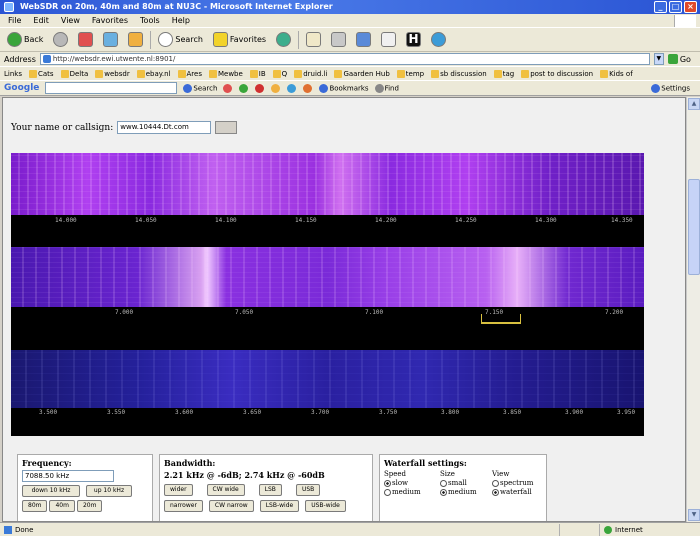 This screenshot has height=536, width=700. What do you see at coordinates (68, 476) in the screenshot?
I see `frequency-input: 7088.50 kHz` at bounding box center [68, 476].